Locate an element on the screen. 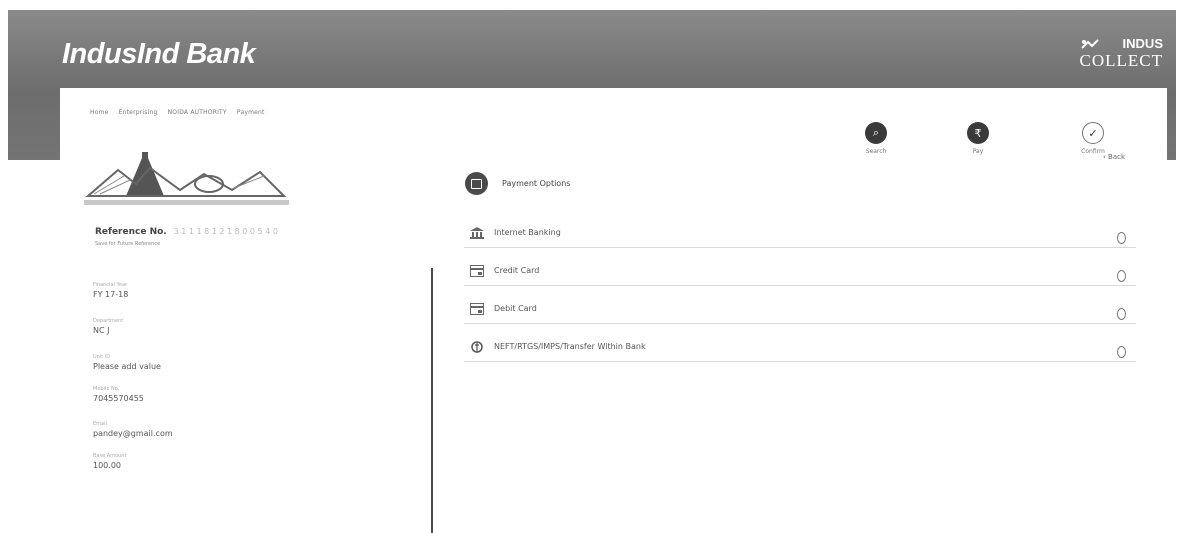 The image size is (1191, 533). wallet-icon is located at coordinates (476, 183).